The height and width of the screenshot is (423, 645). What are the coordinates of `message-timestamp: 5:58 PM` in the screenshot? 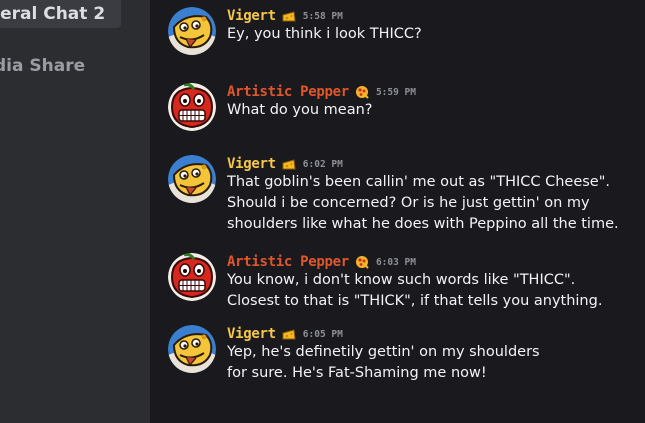 It's located at (322, 16).